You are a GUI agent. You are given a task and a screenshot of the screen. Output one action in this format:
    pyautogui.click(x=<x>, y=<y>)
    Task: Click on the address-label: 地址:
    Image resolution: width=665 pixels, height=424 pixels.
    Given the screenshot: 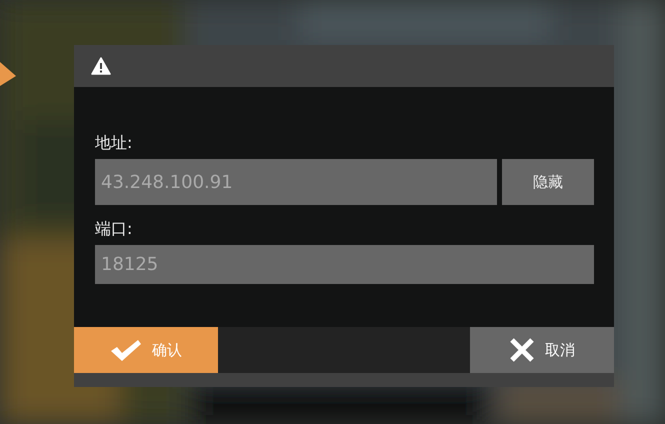 What is the action you would take?
    pyautogui.click(x=113, y=143)
    